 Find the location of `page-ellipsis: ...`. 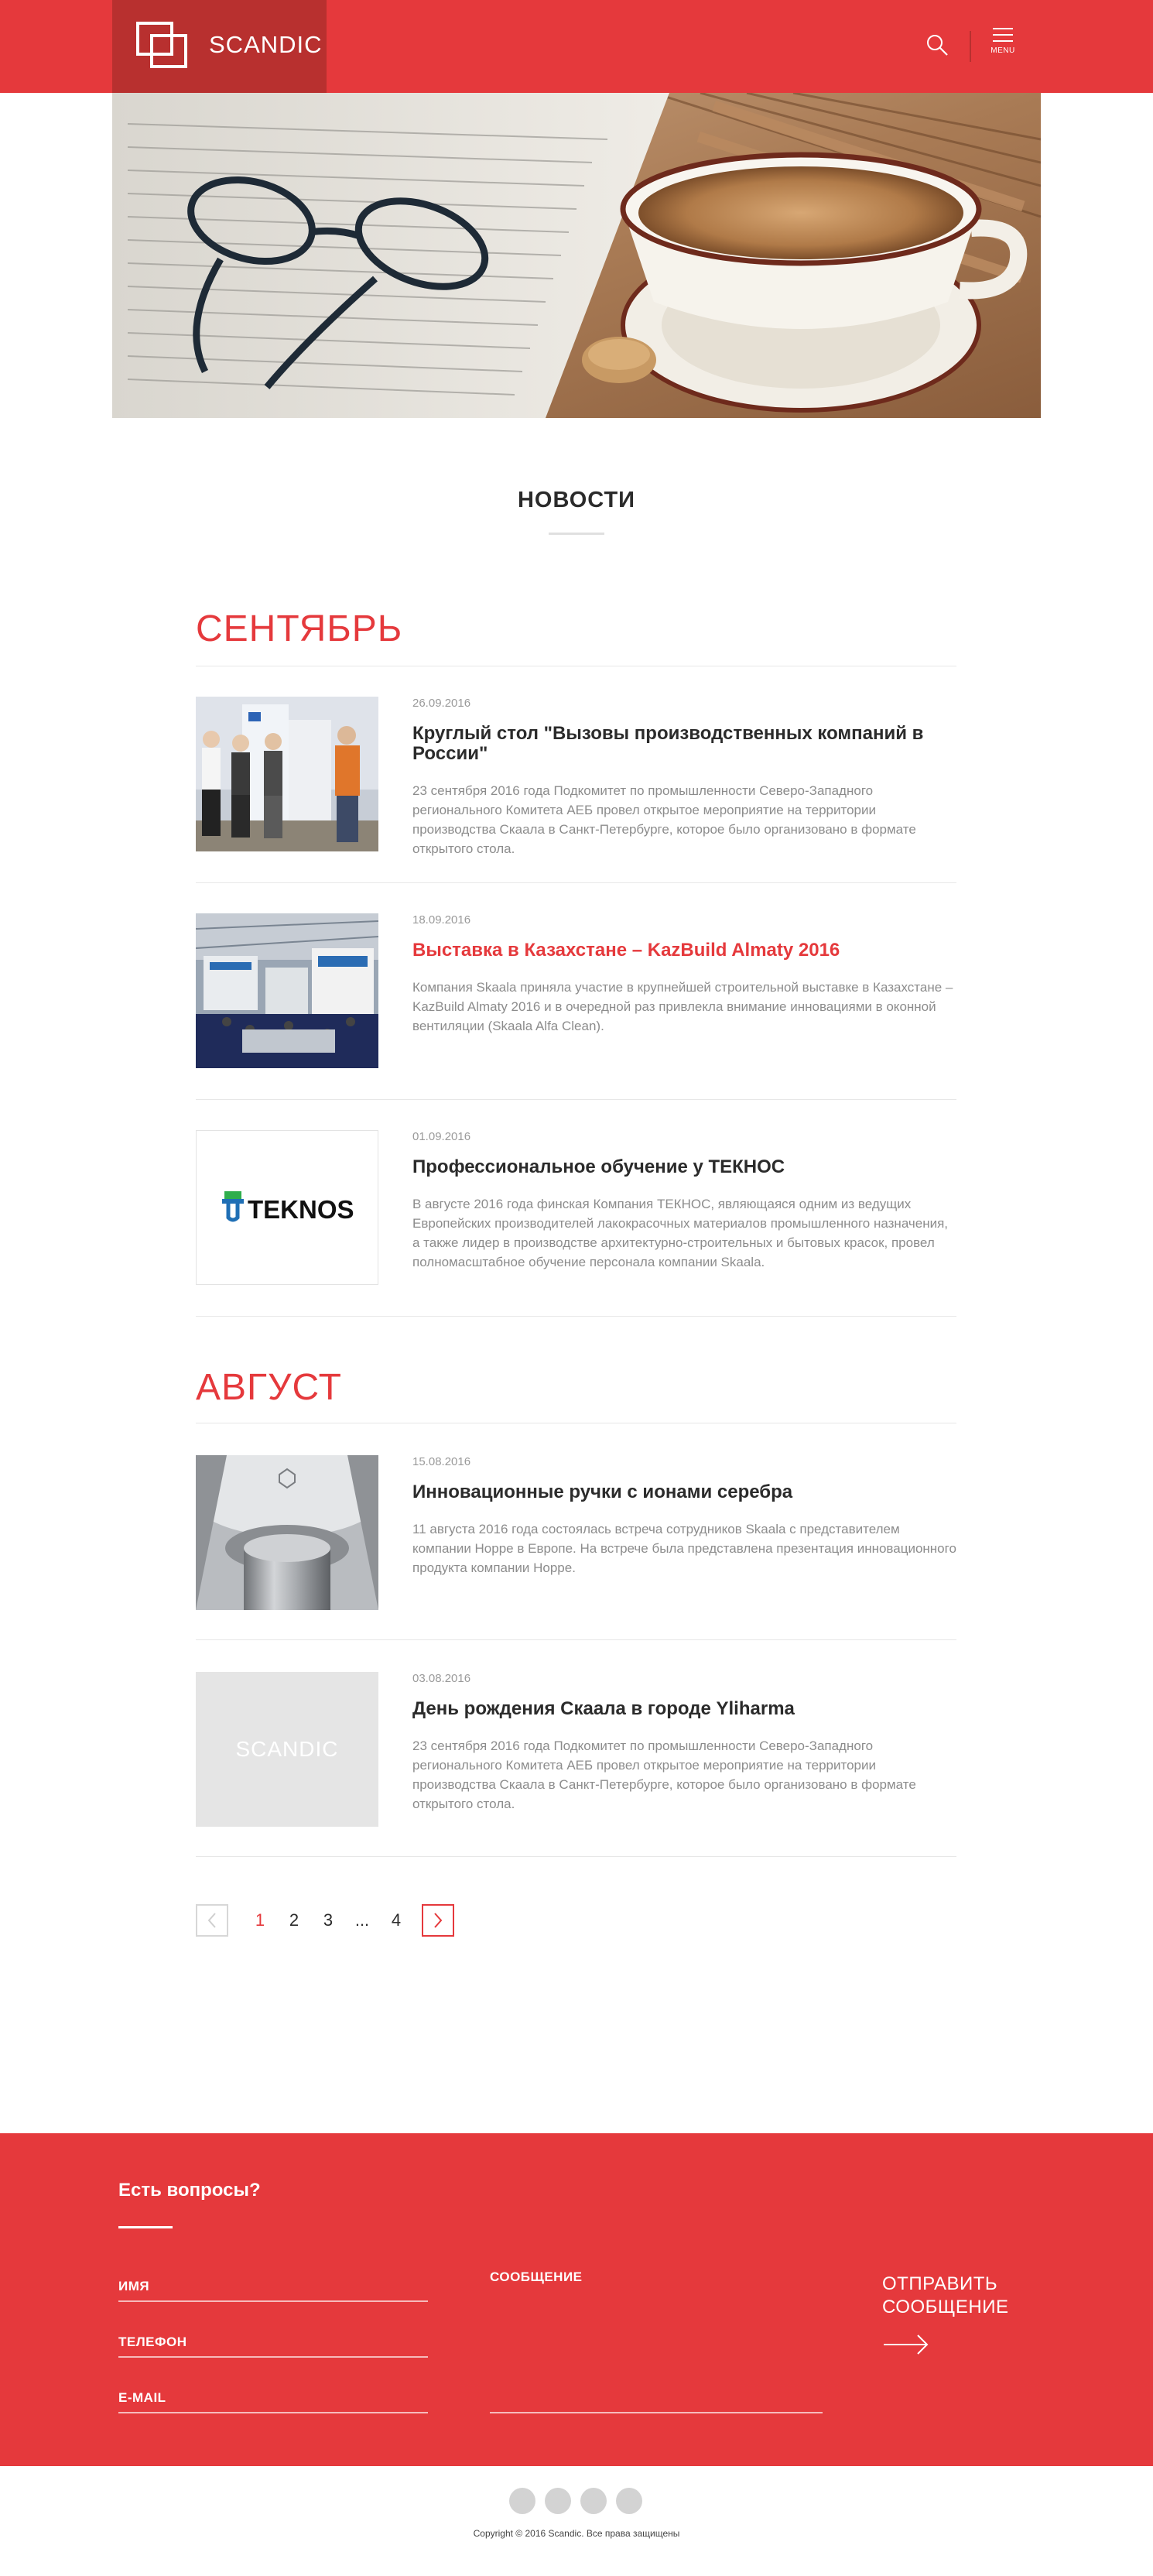

page-ellipsis: ... is located at coordinates (362, 1920).